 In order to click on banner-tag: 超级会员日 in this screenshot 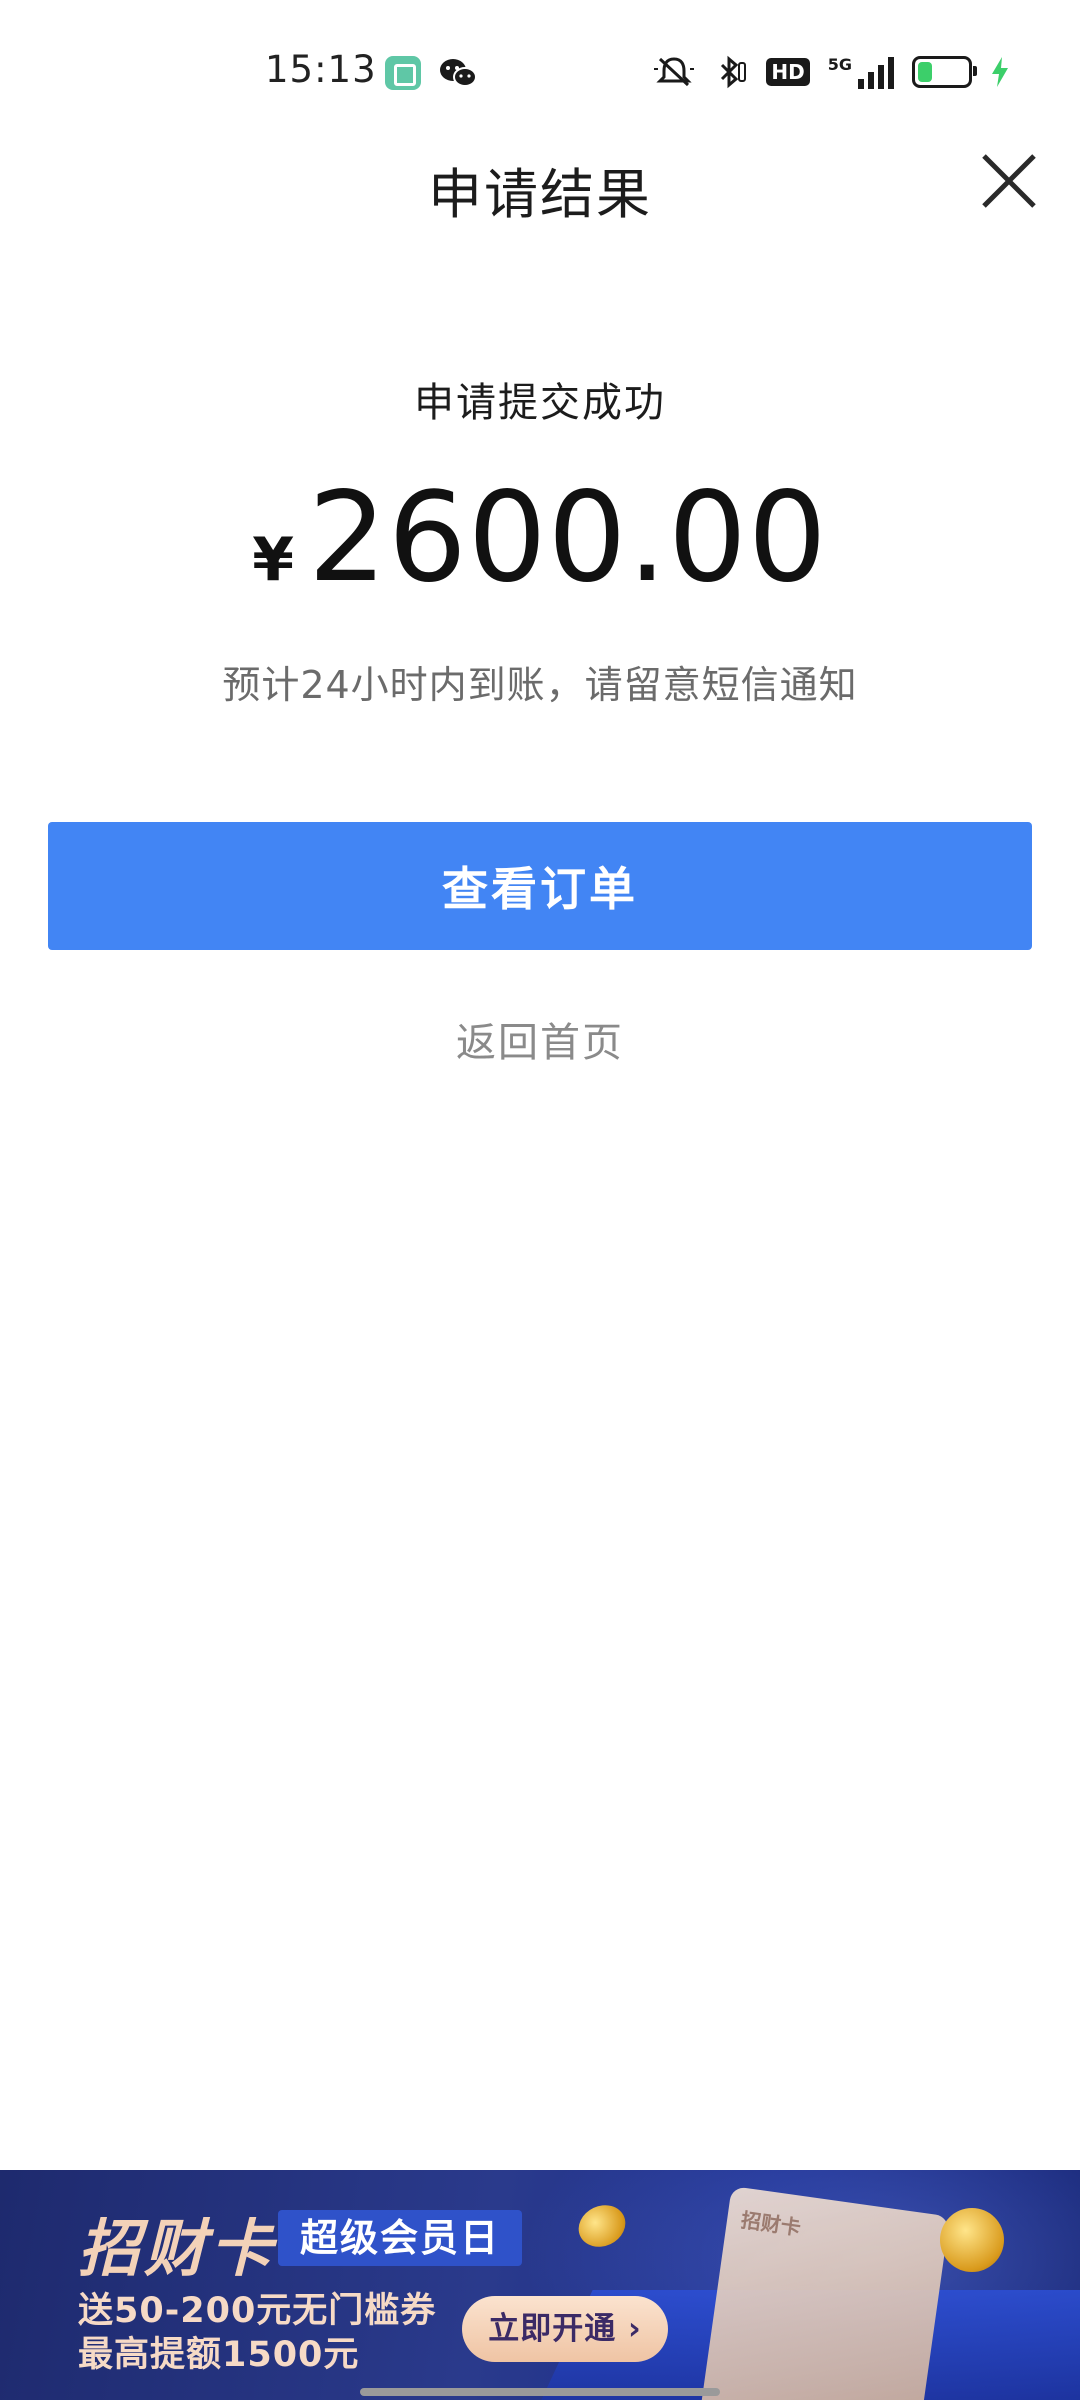, I will do `click(400, 2238)`.